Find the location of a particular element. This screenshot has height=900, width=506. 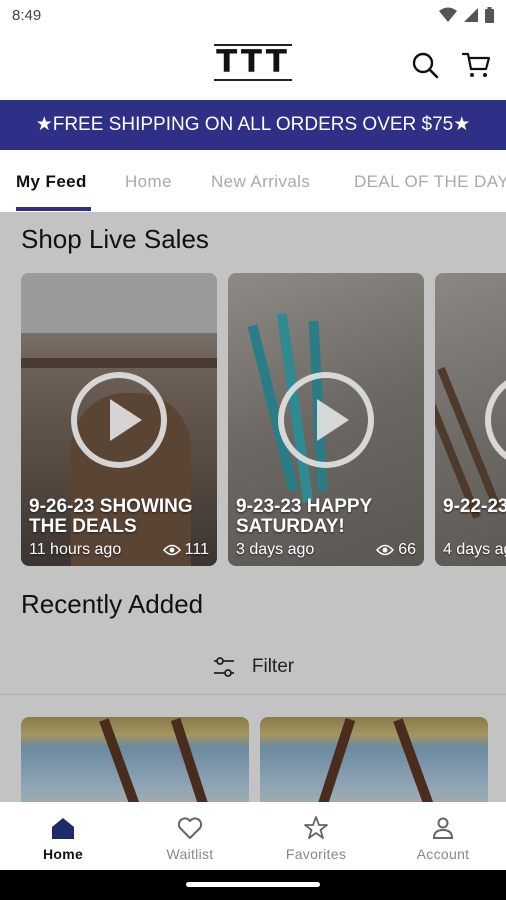

video-meta: 4 days ago is located at coordinates (474, 550).